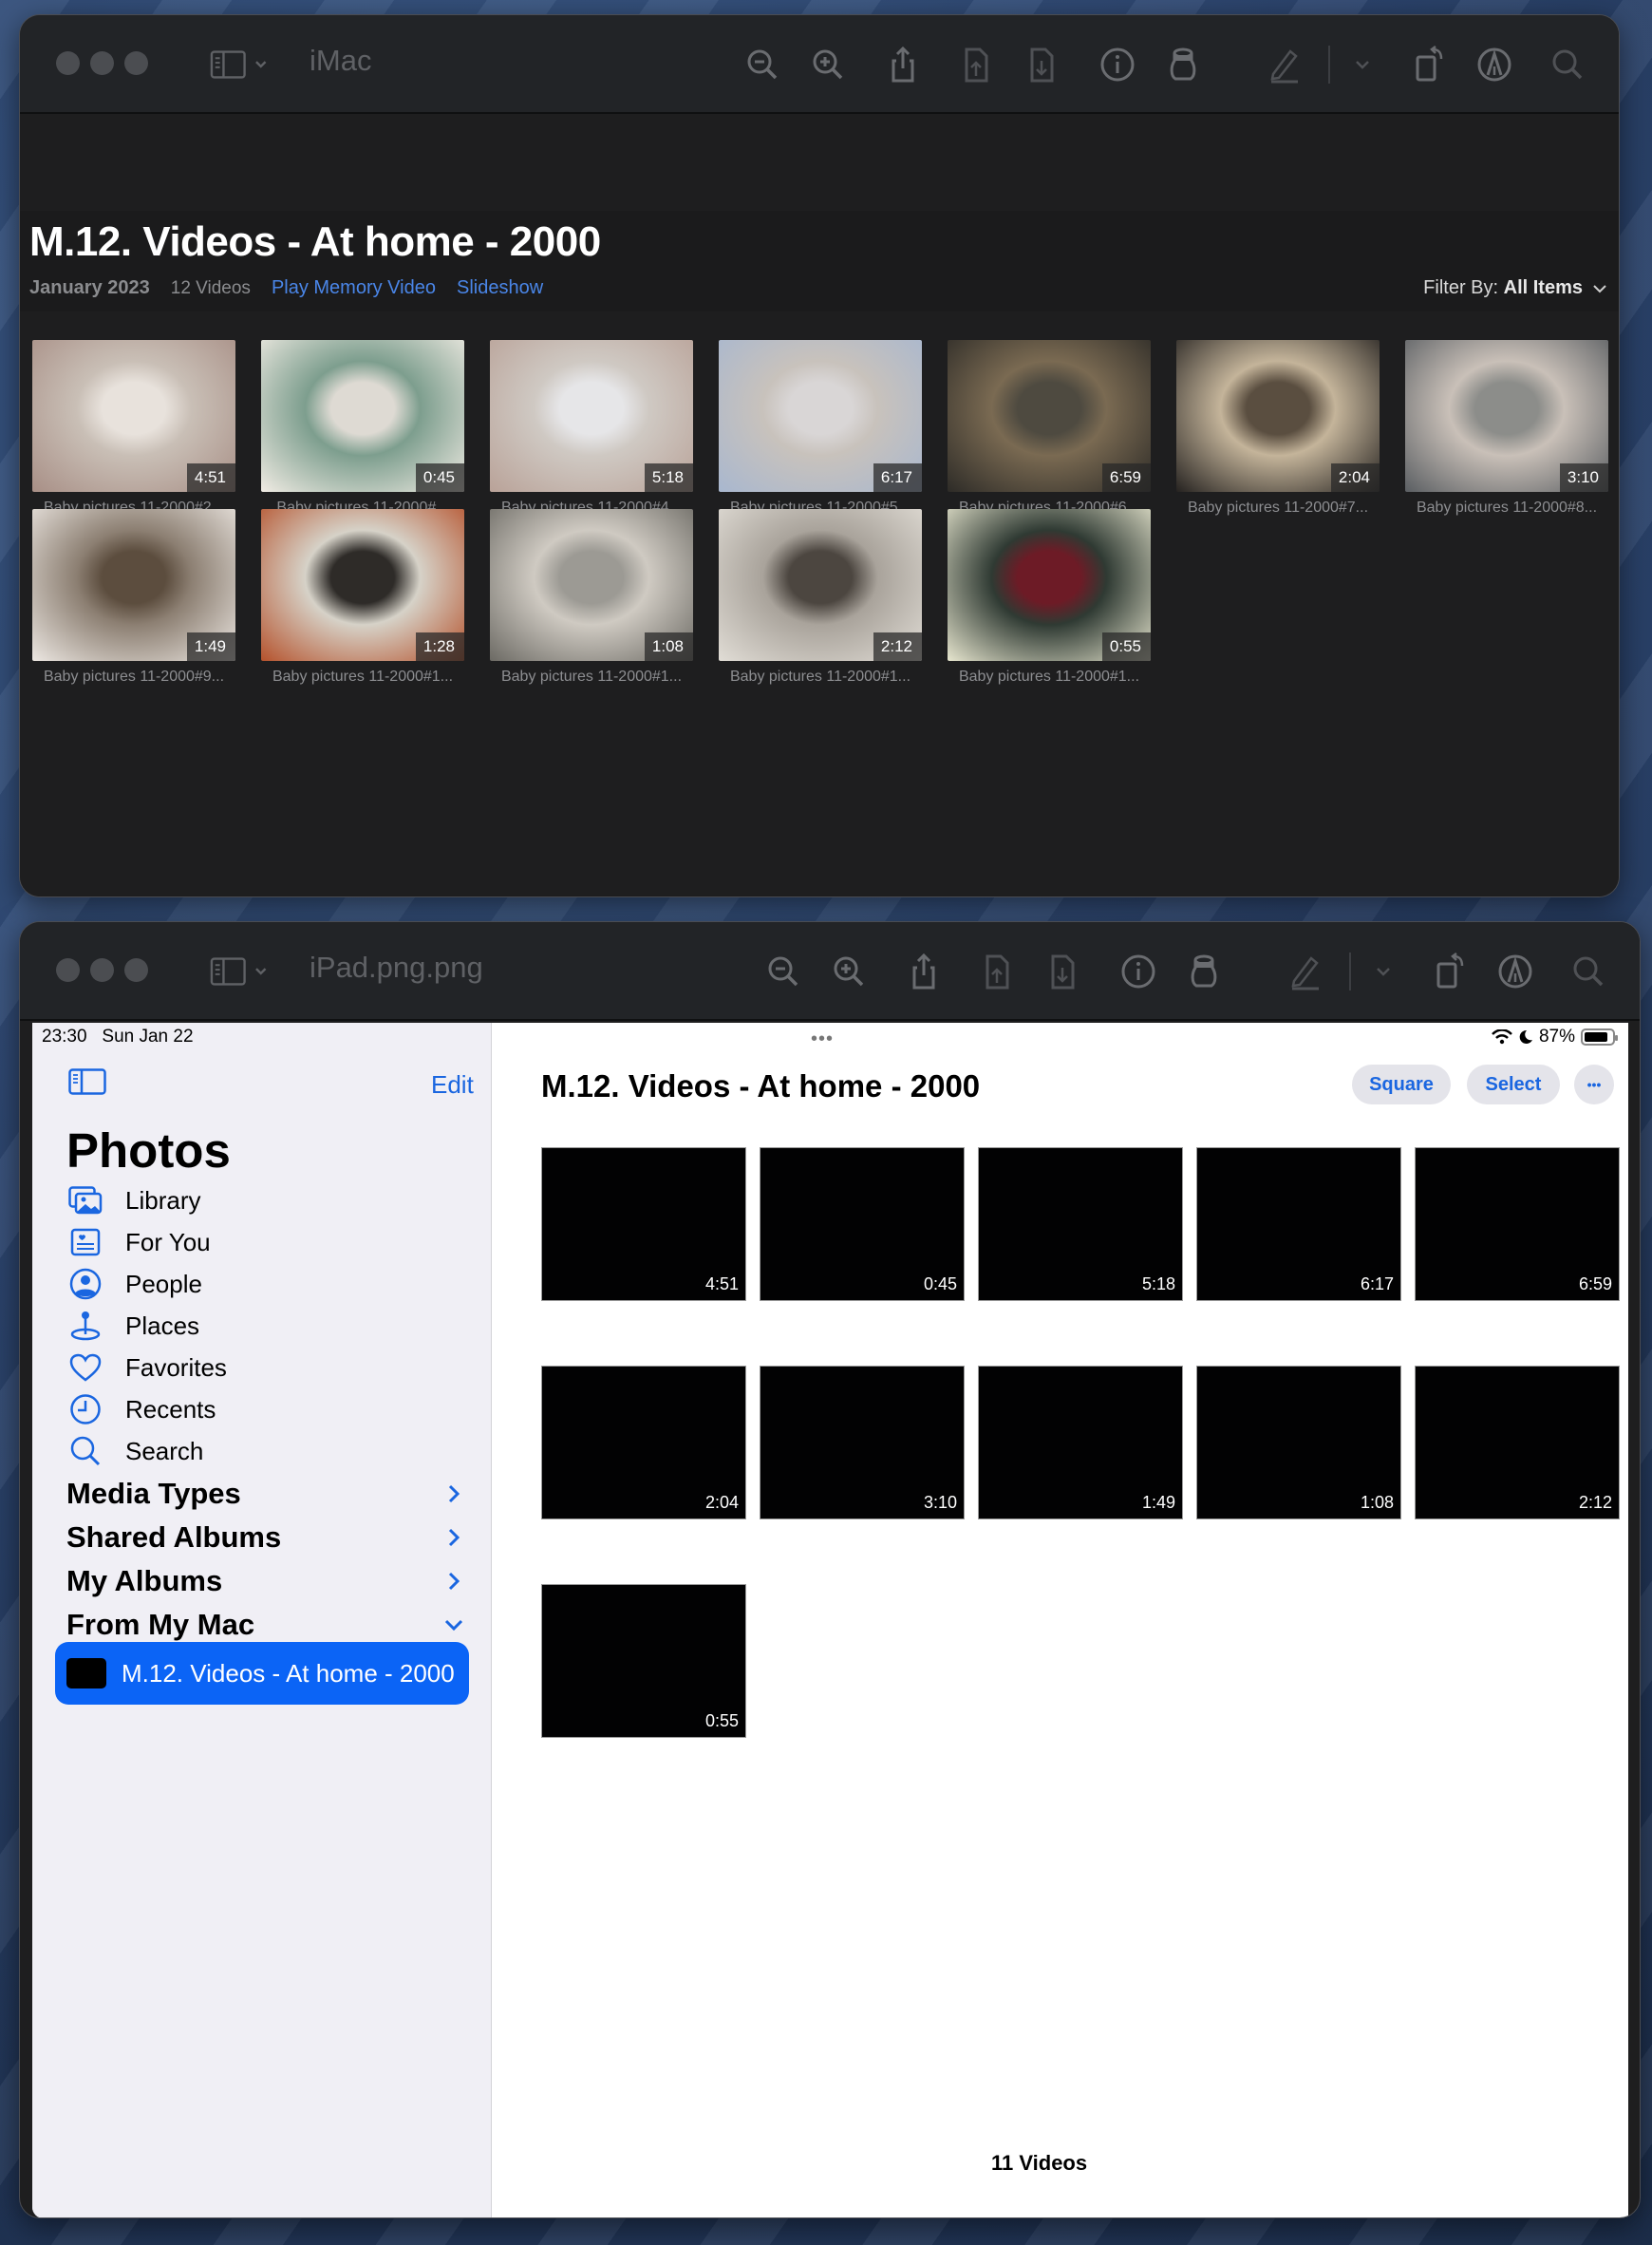 Image resolution: width=1652 pixels, height=2245 pixels. I want to click on sidebar-item-search: Search, so click(267, 1451).